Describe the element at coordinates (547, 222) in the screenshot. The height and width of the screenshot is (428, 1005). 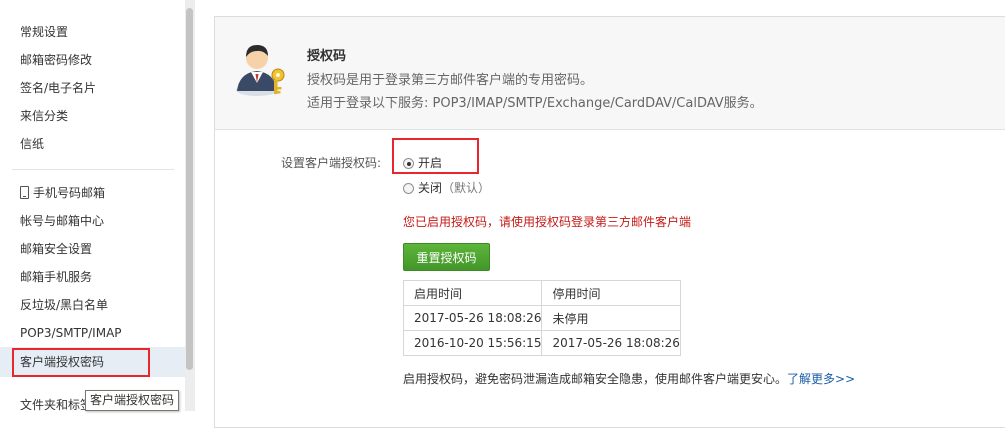
I see `auth-enabled-warning: 您已启用授权码，请使用授权码登录第三方邮件客户端` at that location.